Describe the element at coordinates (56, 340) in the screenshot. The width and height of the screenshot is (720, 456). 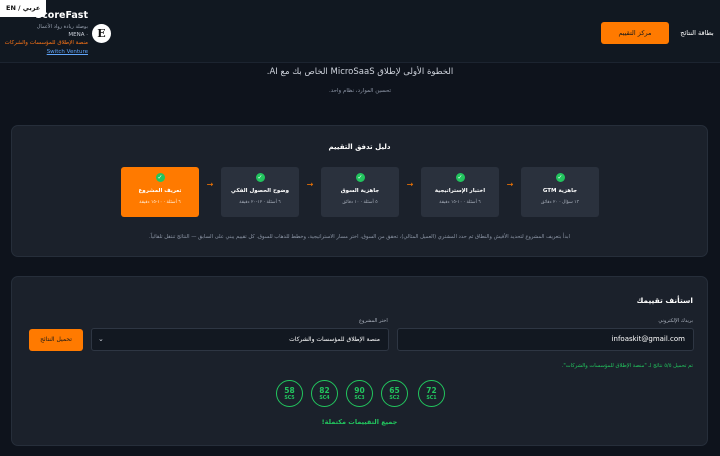
I see `load-results-button: تحميل النتائج` at that location.